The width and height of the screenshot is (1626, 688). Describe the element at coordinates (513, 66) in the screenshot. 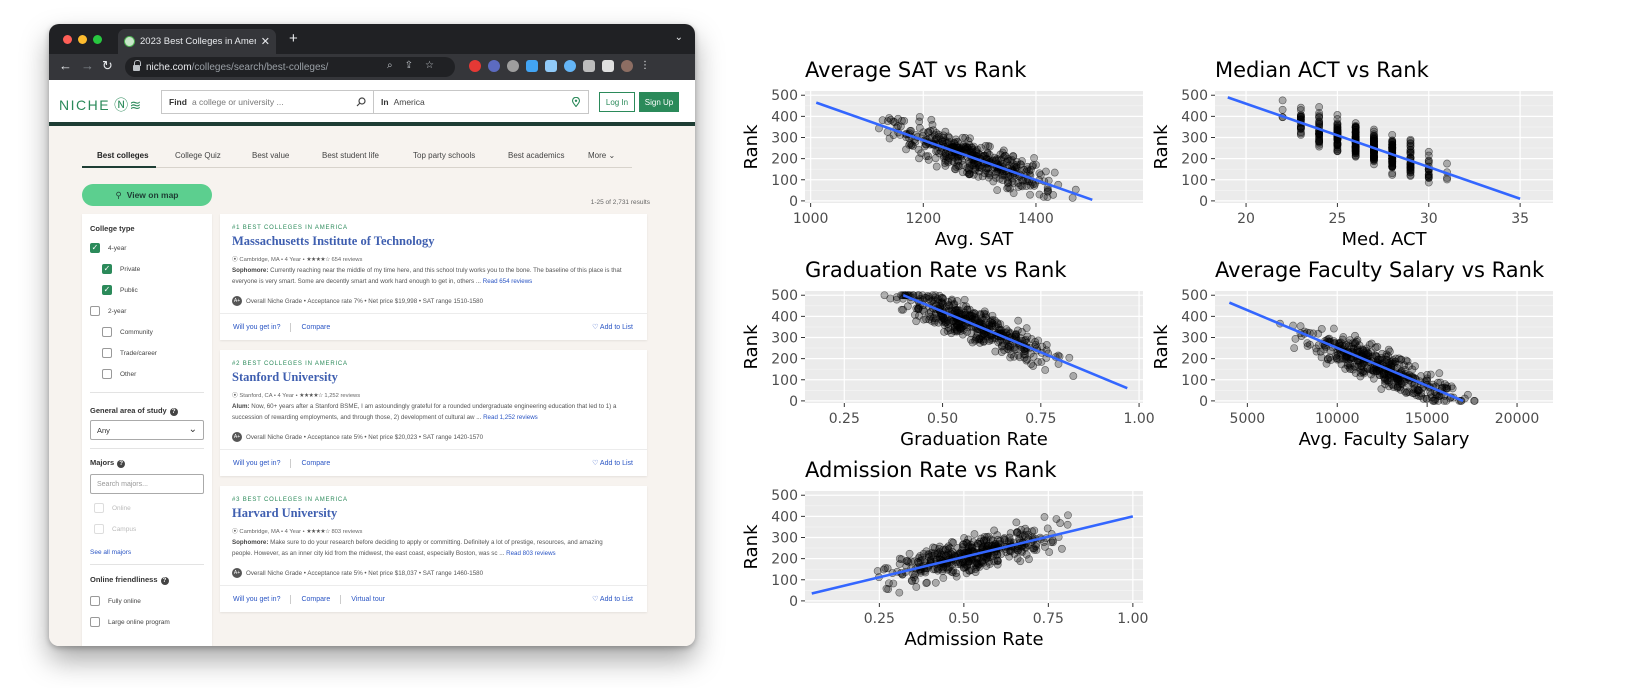

I see `extension-grey-icon` at that location.